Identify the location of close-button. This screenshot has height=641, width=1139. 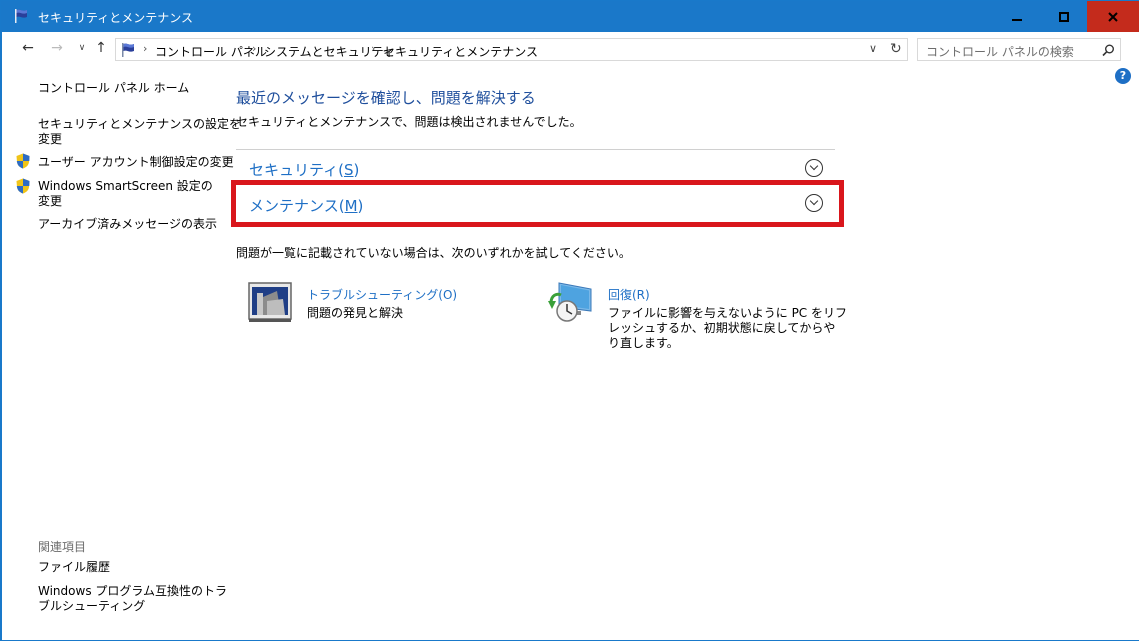
(1113, 16).